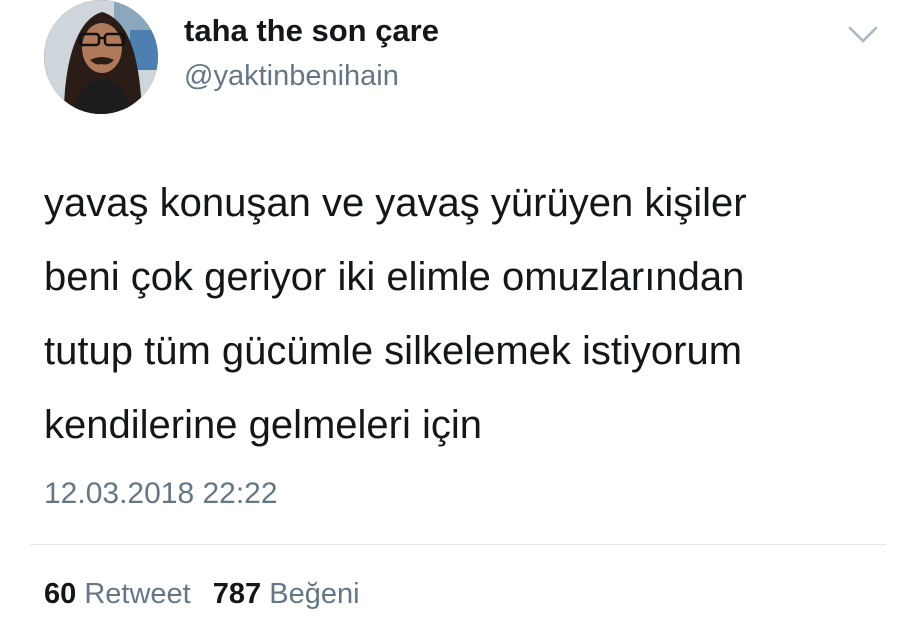 The height and width of the screenshot is (626, 900). Describe the element at coordinates (393, 351) in the screenshot. I see `tweet-text-line: tutup tüm gücümle silkelemek istiyorum` at that location.